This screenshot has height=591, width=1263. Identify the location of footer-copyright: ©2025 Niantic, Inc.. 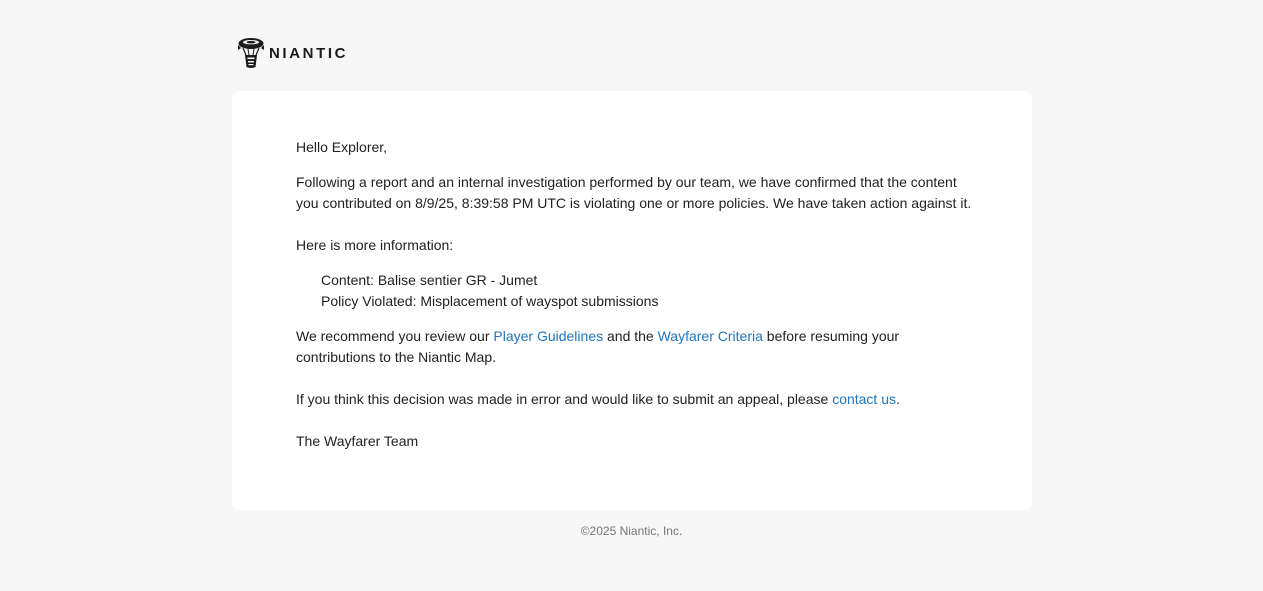
(631, 531).